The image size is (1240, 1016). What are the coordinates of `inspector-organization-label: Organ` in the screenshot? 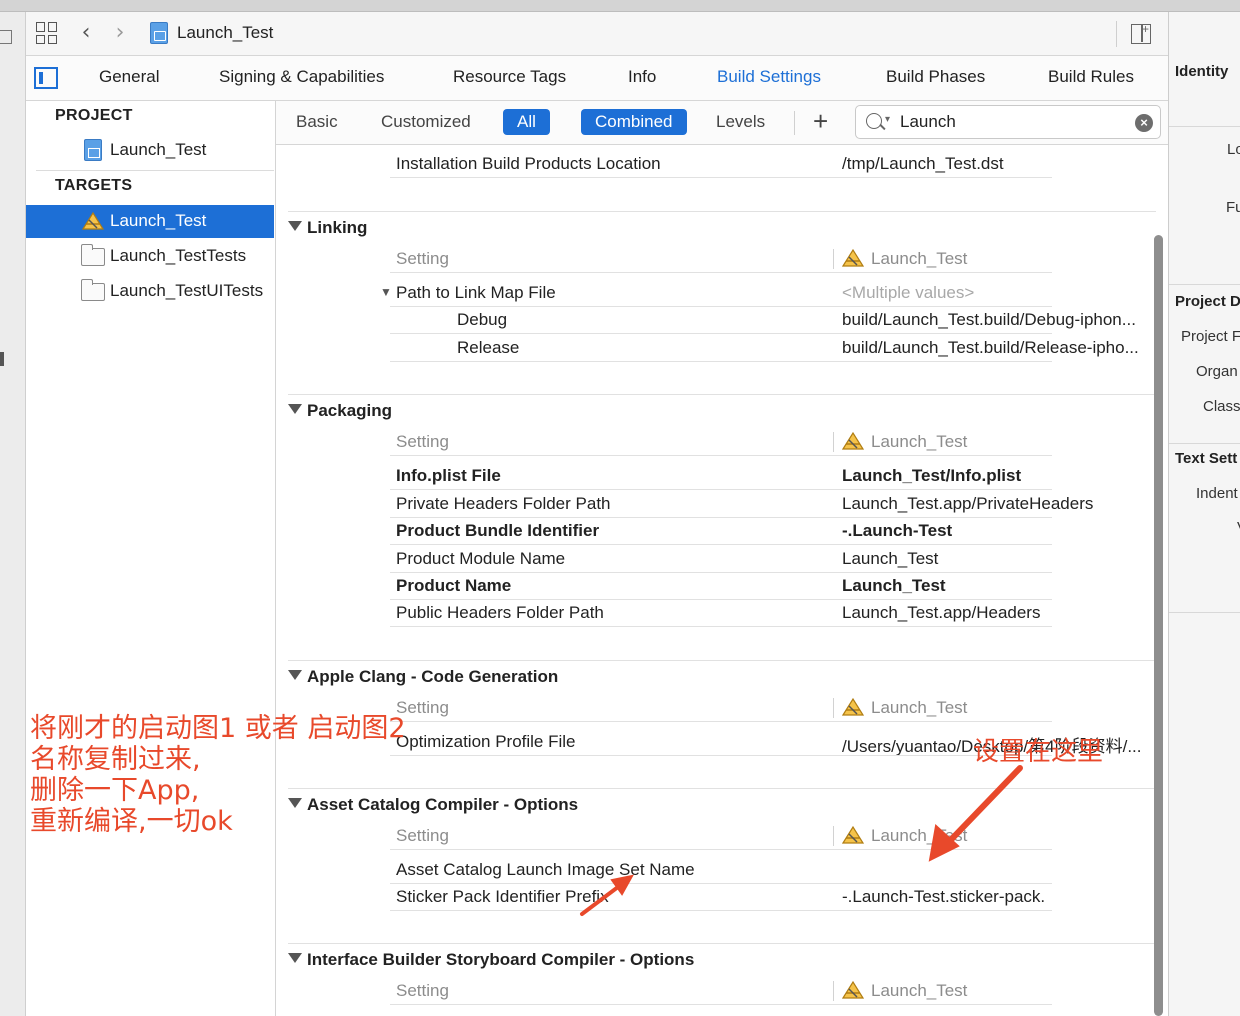 It's located at (1217, 371).